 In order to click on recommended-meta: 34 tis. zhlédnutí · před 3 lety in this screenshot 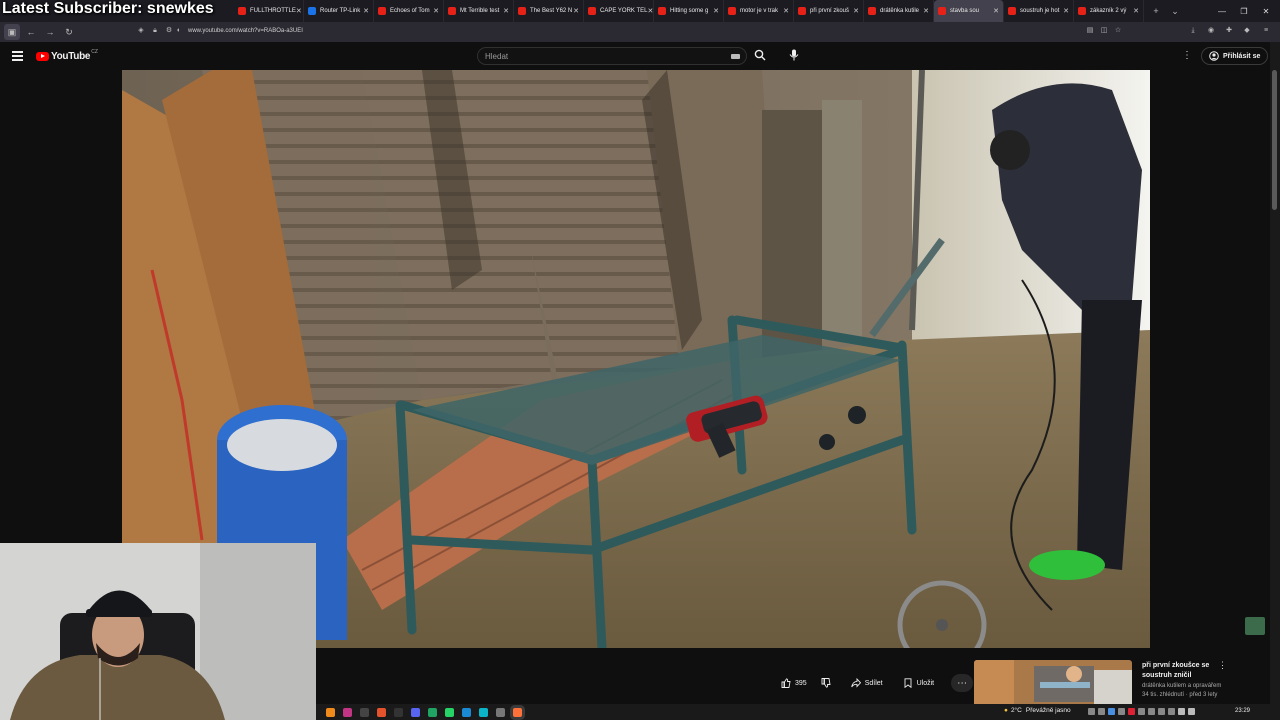, I will do `click(1180, 695)`.